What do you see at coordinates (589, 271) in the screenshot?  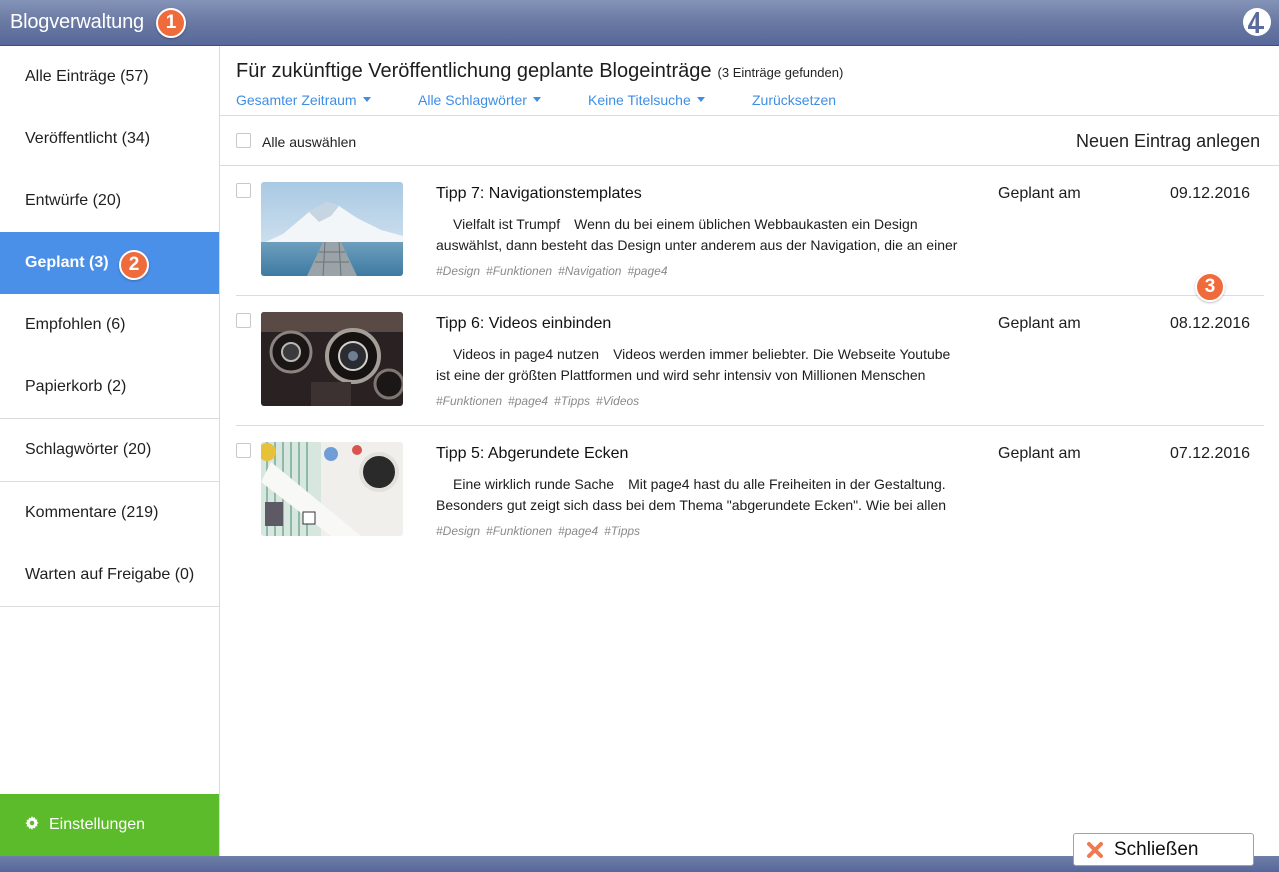 I see `entry-tag: #Navigation` at bounding box center [589, 271].